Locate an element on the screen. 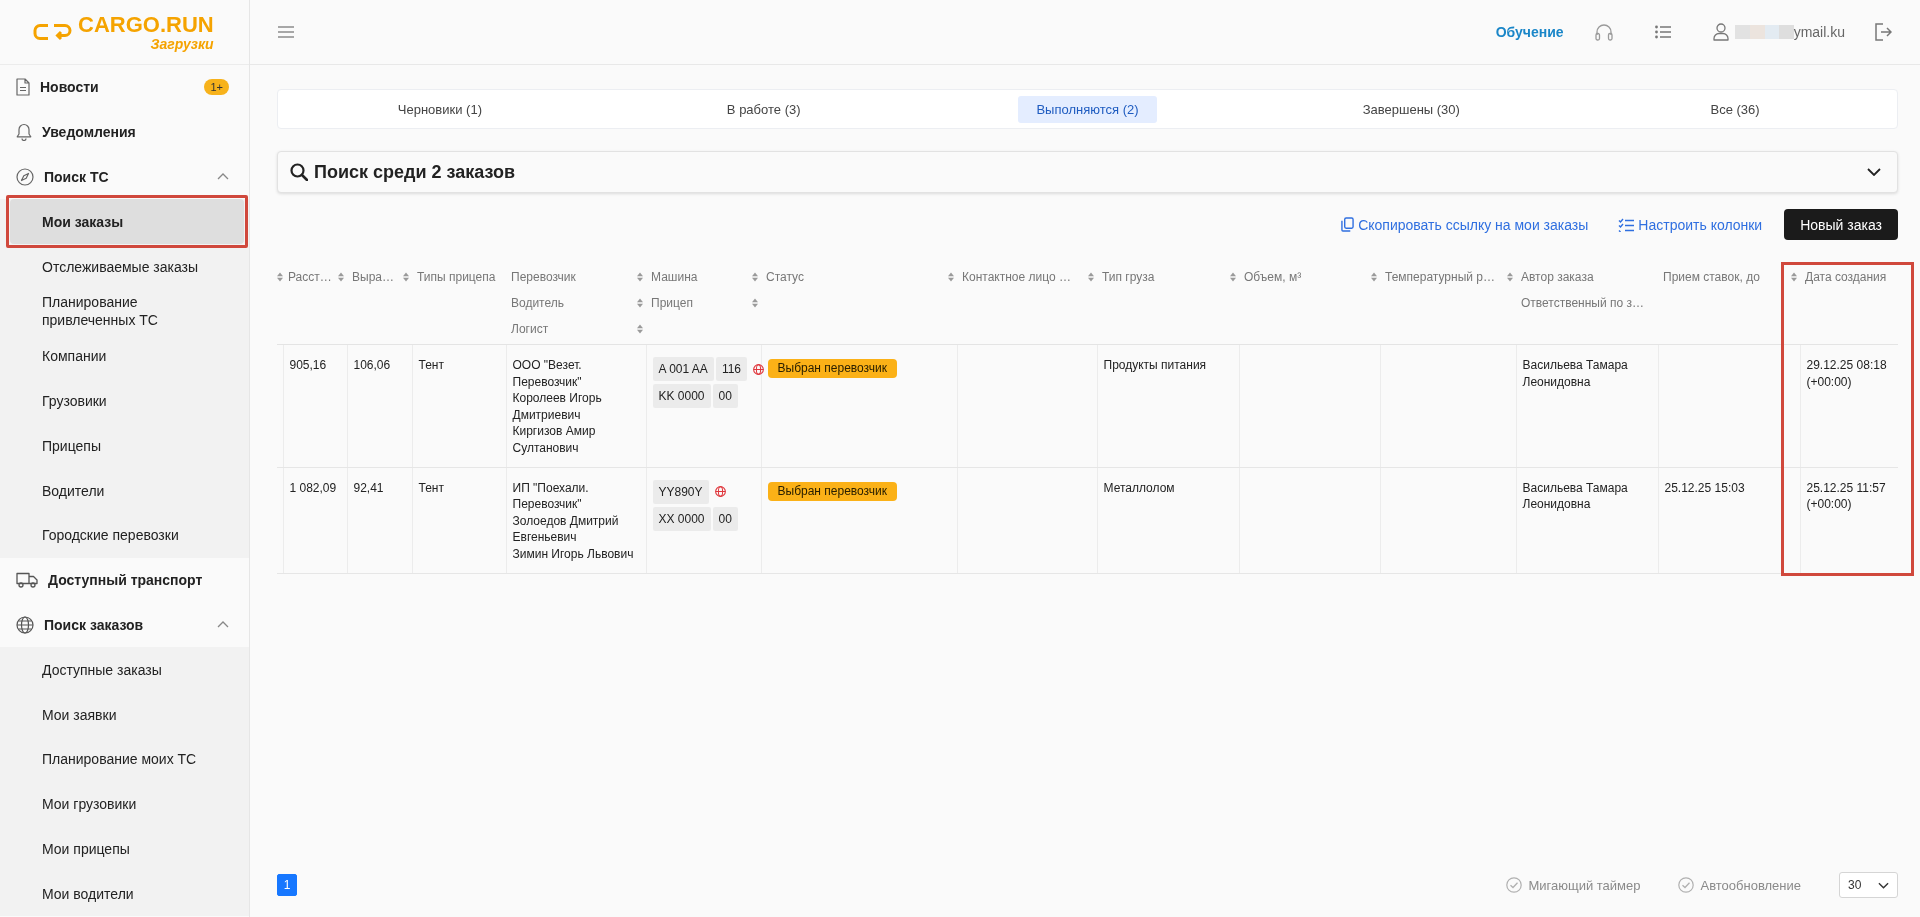 The height and width of the screenshot is (917, 1920). sidebar-item: Мои заявки is located at coordinates (124, 714).